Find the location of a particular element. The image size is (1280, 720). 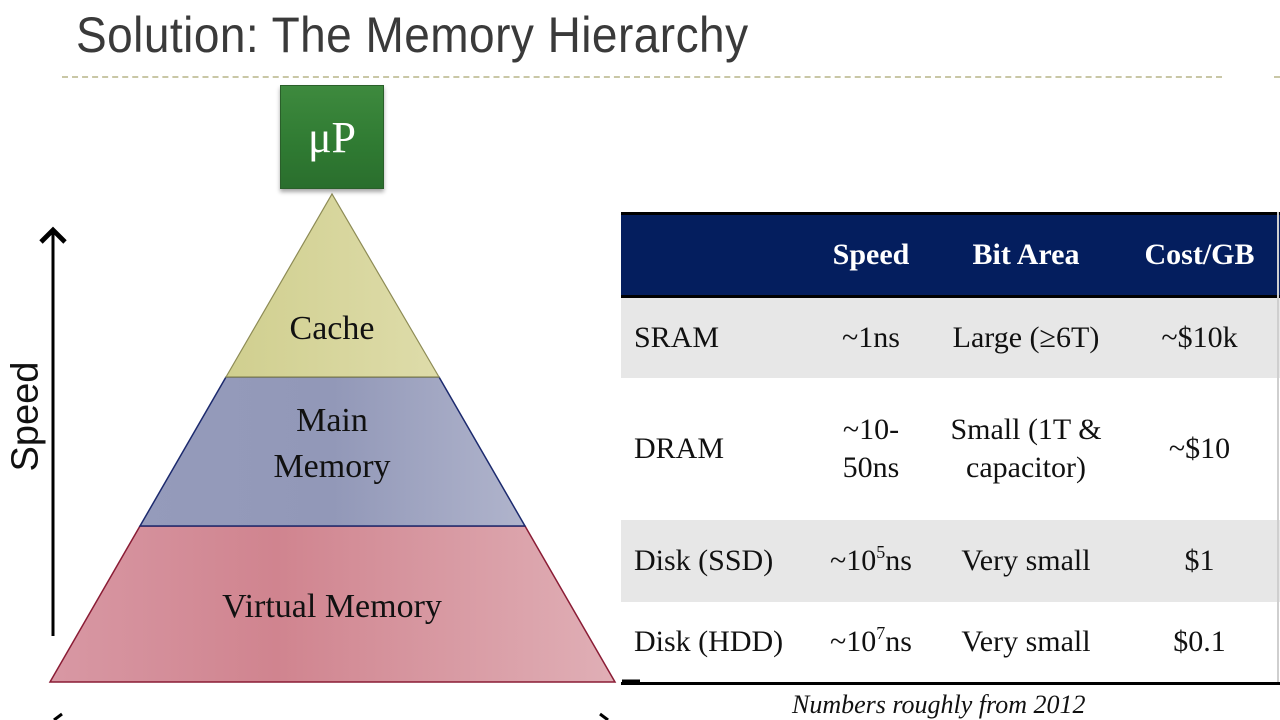

table-row-ssd: Disk (SSD) ~105ns Very small $1 is located at coordinates (950, 561).